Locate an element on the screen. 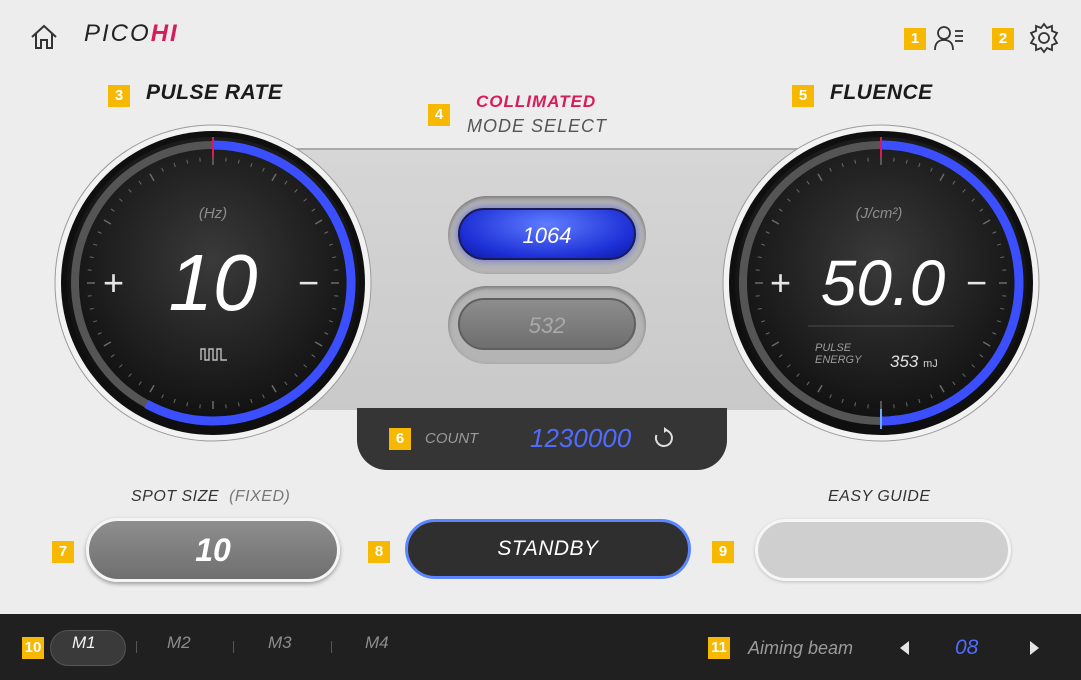 This screenshot has width=1081, height=680. logo-accent: HI is located at coordinates (164, 33).